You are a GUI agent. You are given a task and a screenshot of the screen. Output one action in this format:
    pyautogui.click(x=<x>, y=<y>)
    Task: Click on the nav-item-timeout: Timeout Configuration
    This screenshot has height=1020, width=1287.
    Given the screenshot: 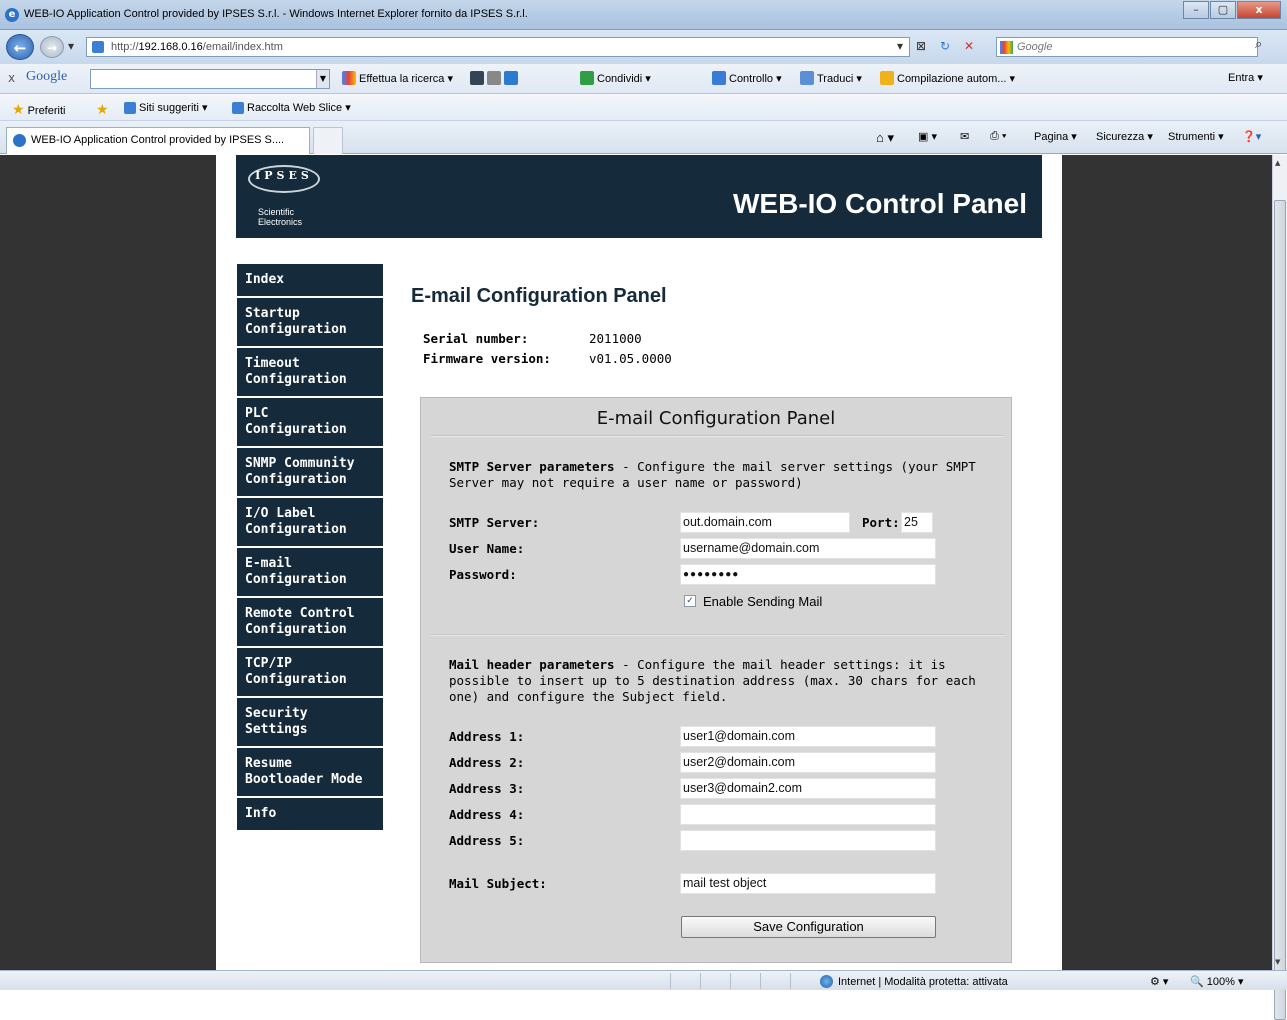 What is the action you would take?
    pyautogui.click(x=310, y=372)
    